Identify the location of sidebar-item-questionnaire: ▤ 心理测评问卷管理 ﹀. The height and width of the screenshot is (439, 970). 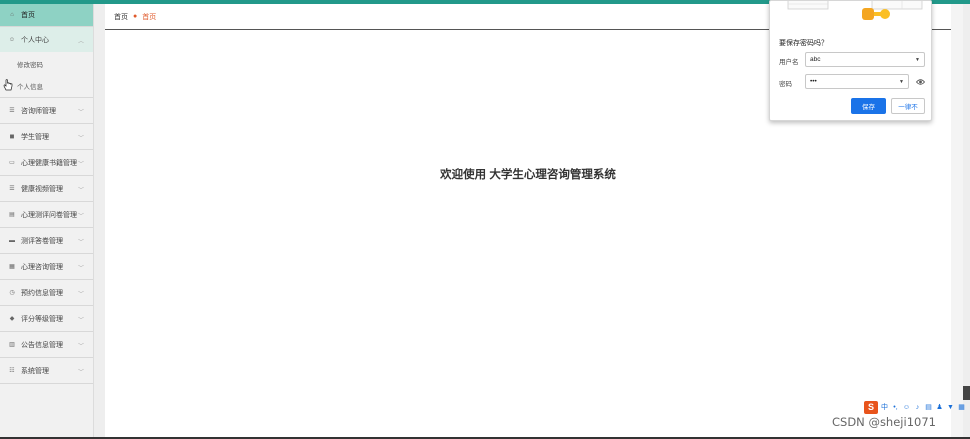
(46, 215).